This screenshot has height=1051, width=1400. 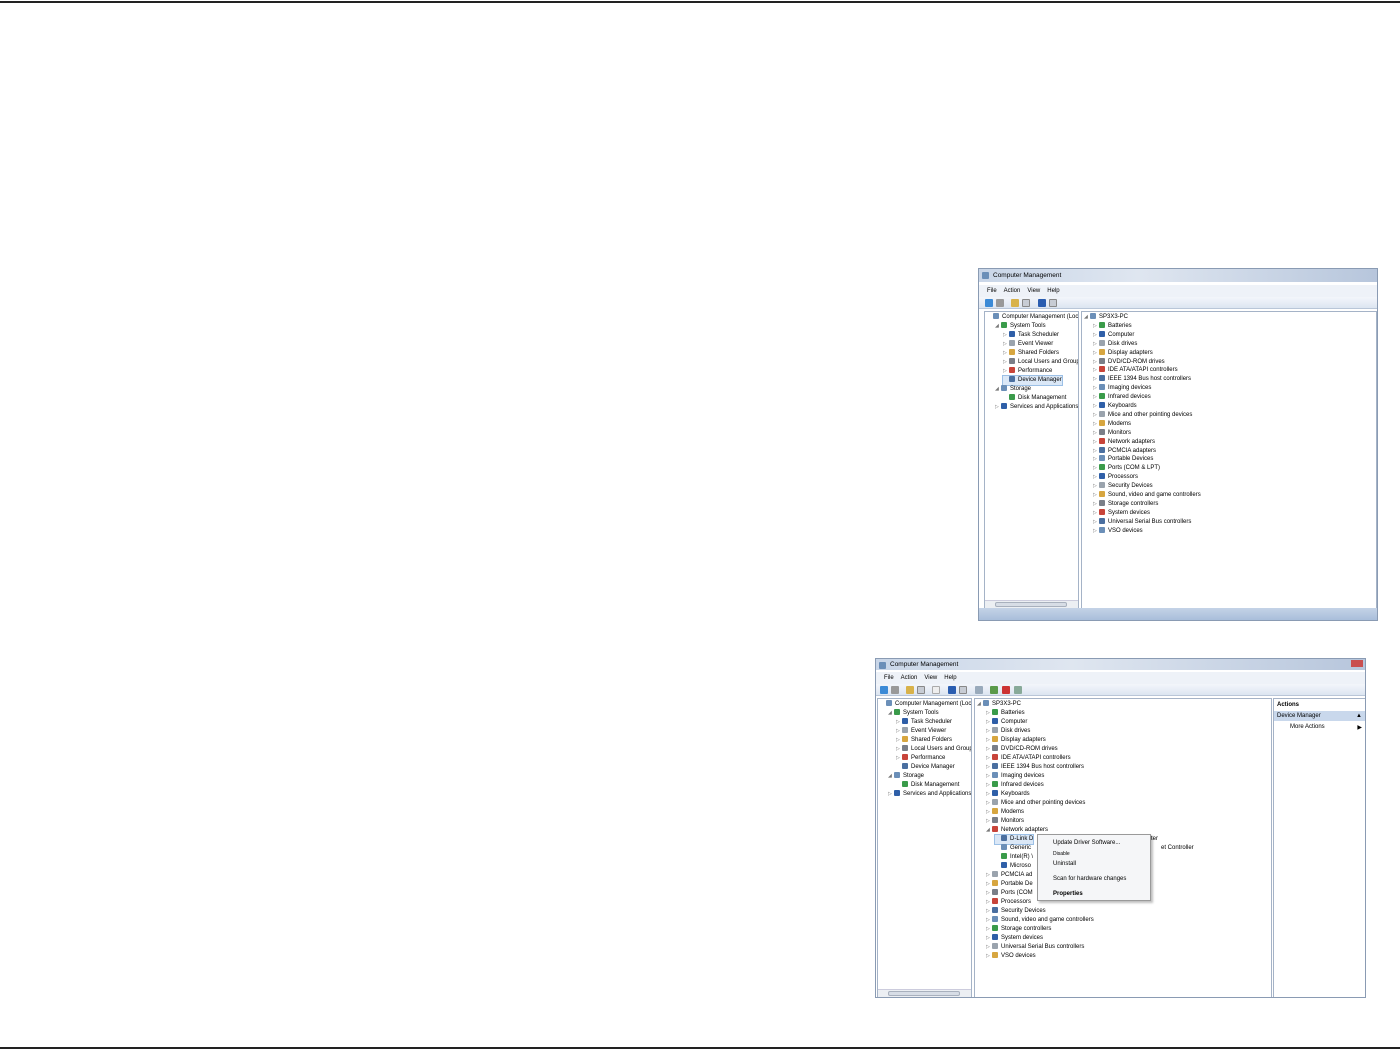 I want to click on menu-item-scan-hardware: Scan for hardware changes, so click(x=1089, y=879).